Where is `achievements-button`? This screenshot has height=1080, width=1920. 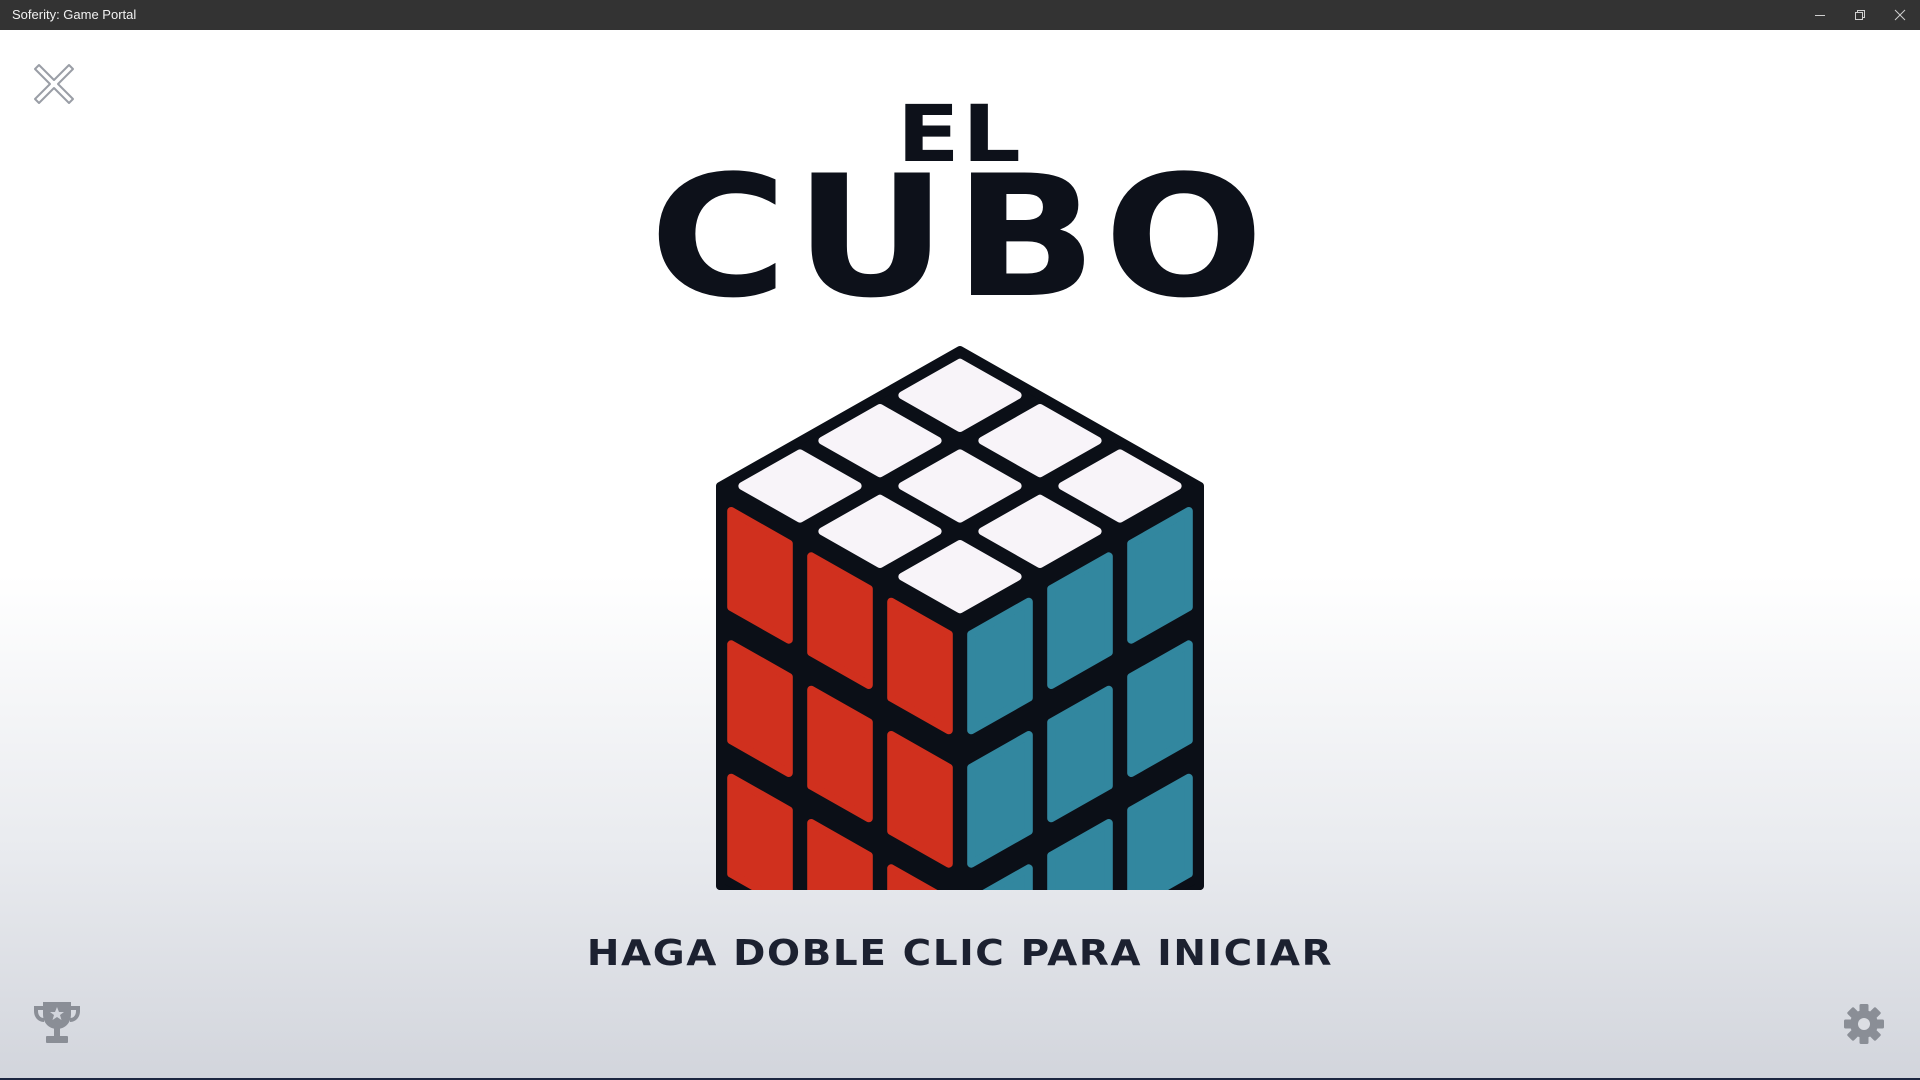 achievements-button is located at coordinates (57, 1022).